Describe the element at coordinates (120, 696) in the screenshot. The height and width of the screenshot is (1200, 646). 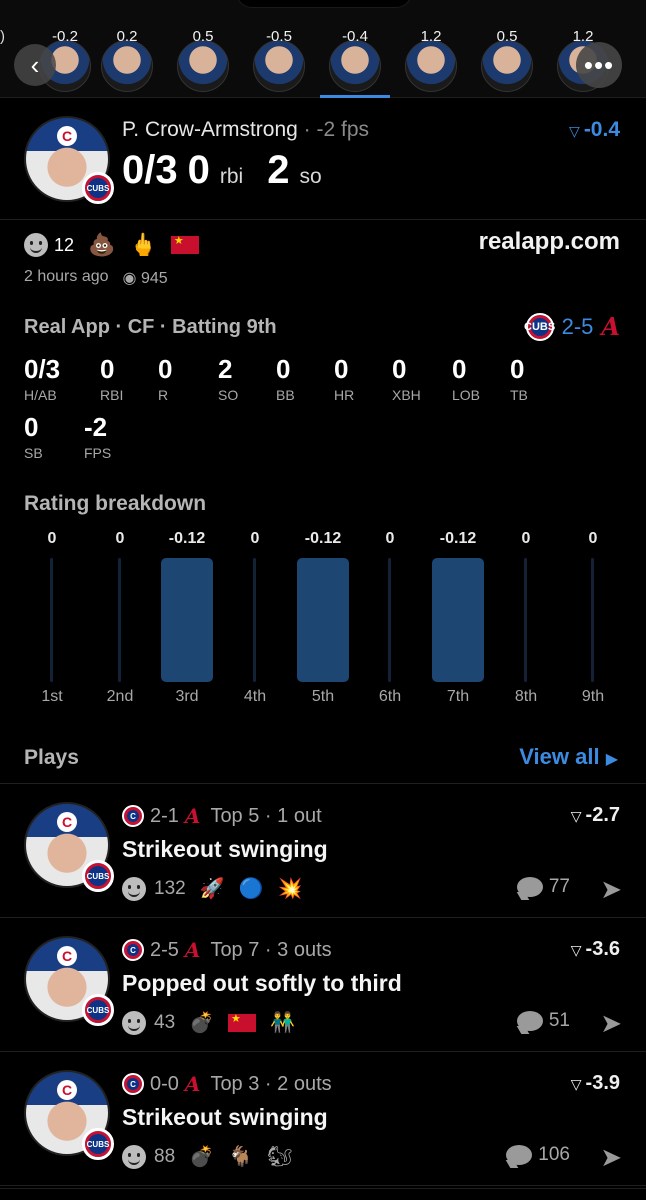
I see `inning-label: 2nd` at that location.